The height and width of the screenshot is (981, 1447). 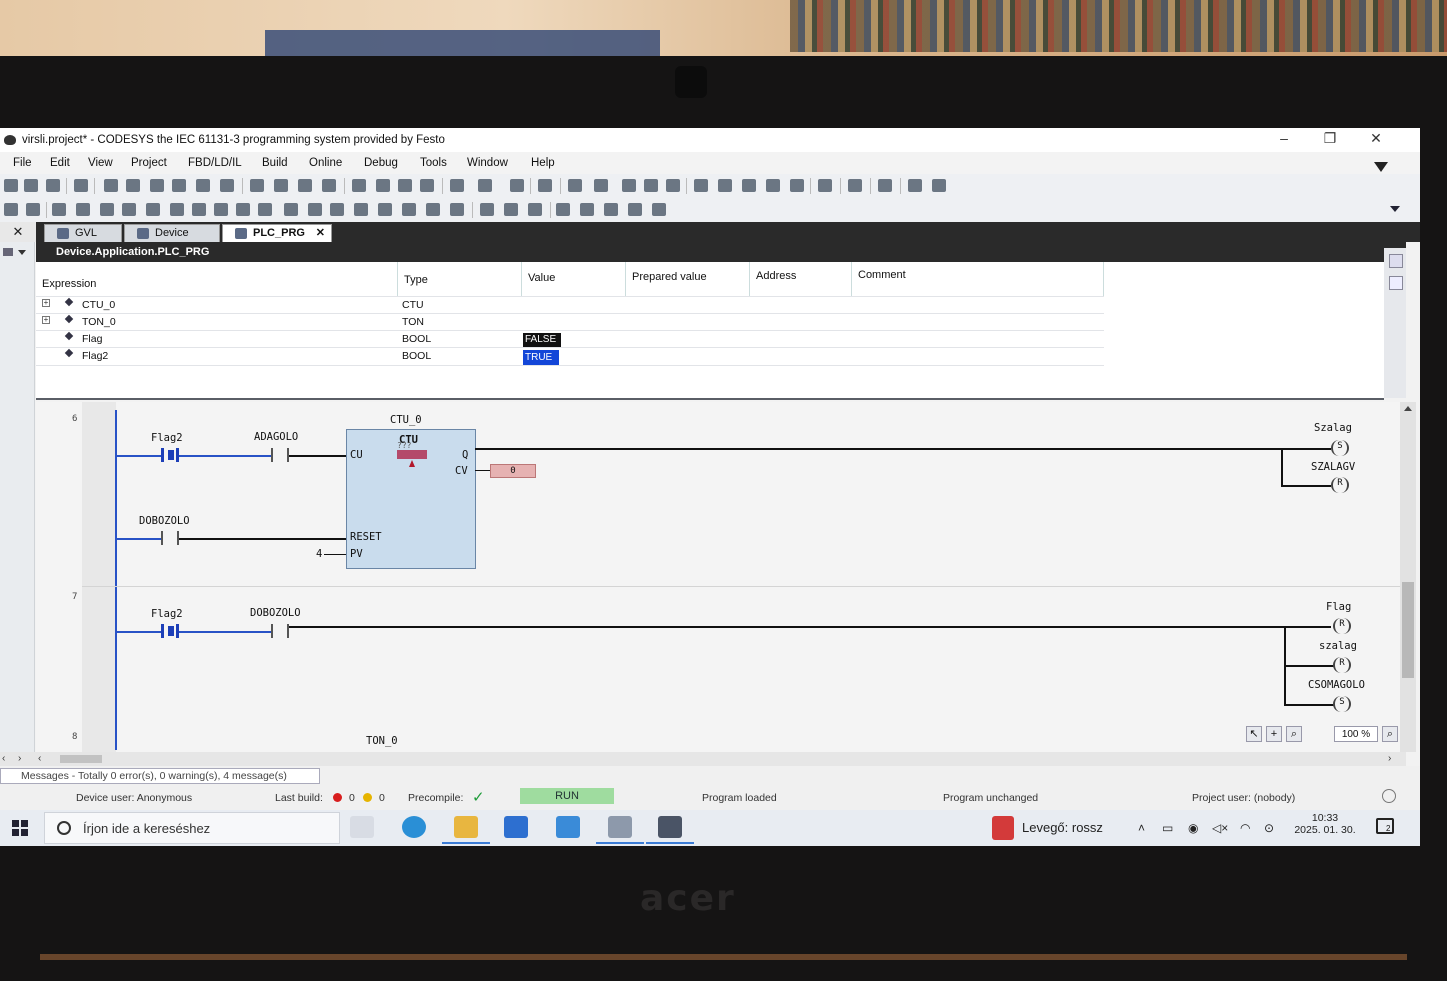 I want to click on close-branch-icon, so click(x=535, y=209).